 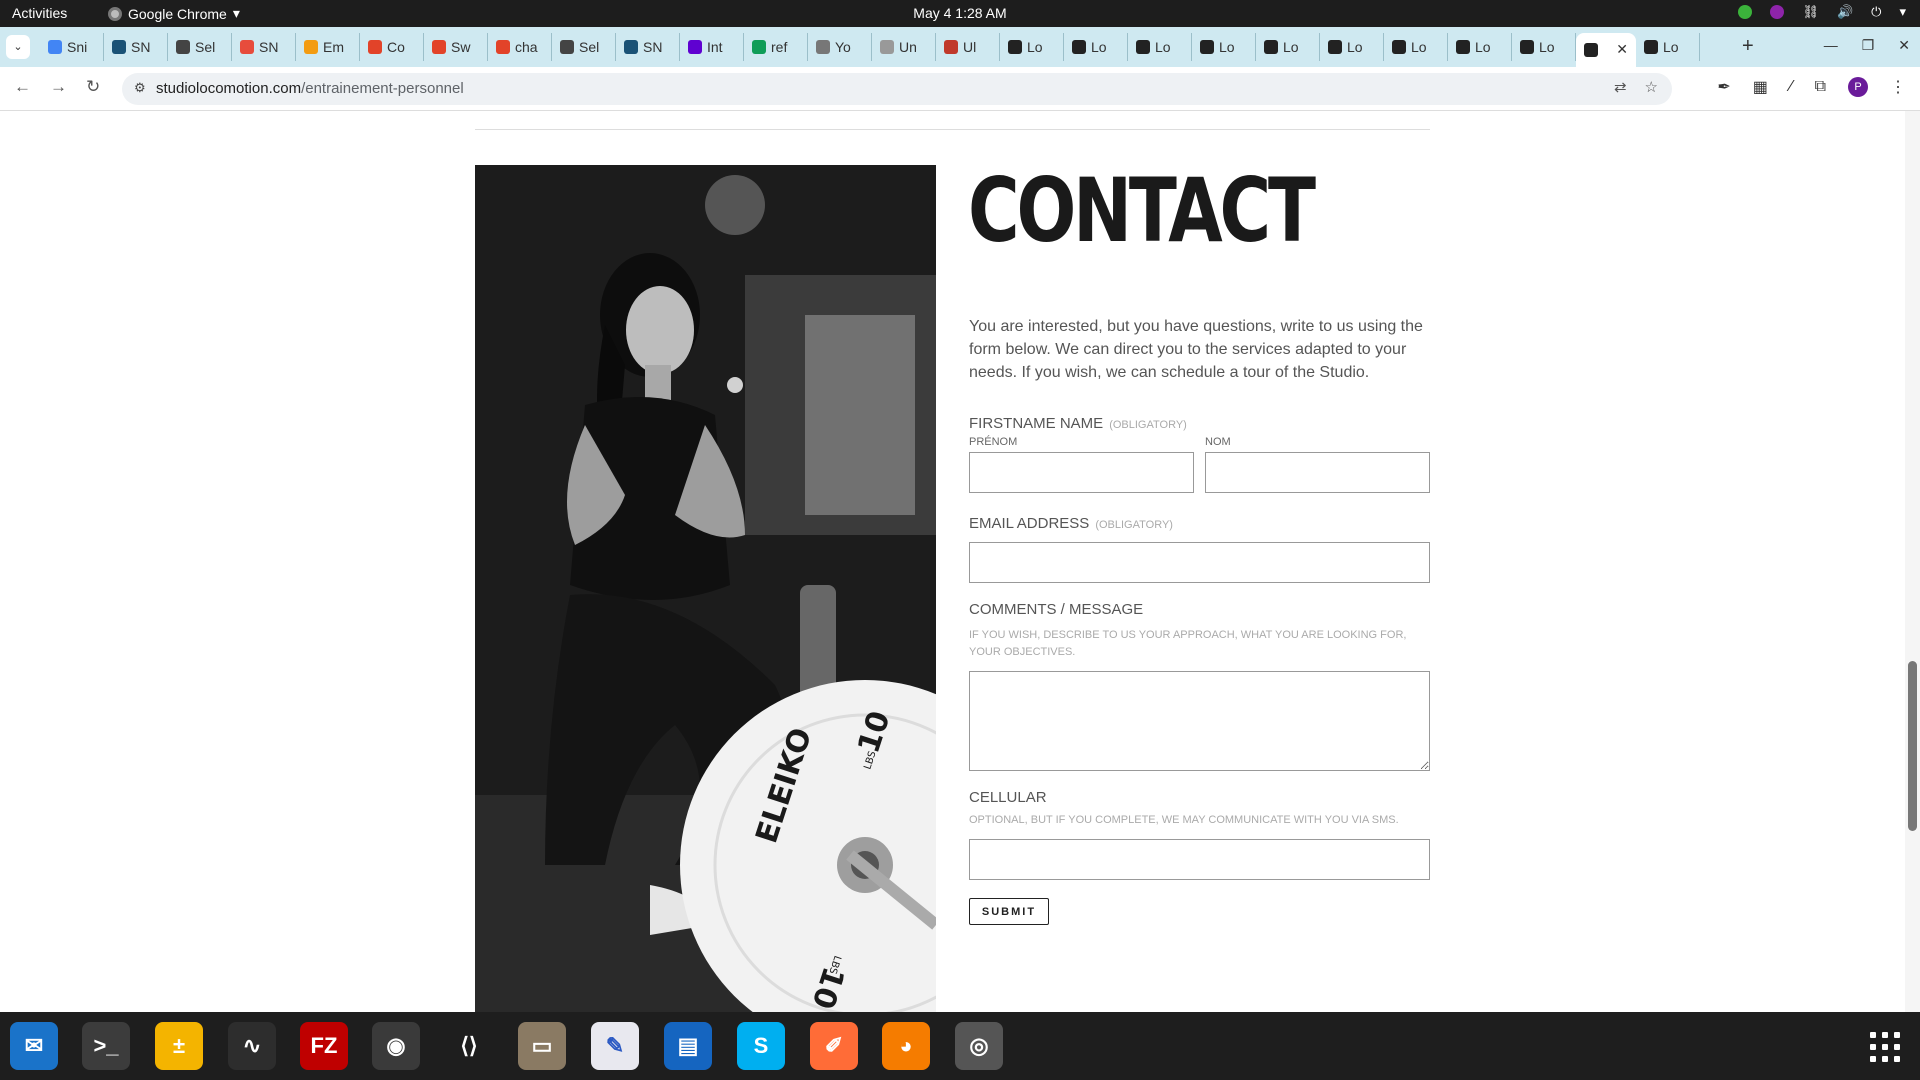 What do you see at coordinates (179, 1046) in the screenshot?
I see `calculator-icon: ±` at bounding box center [179, 1046].